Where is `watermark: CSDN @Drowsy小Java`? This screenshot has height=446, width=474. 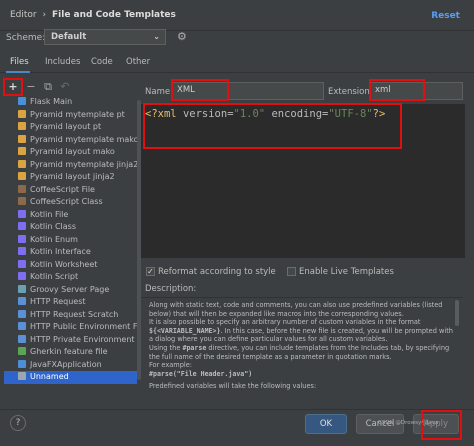 watermark: CSDN @Drowsy小Java is located at coordinates (408, 423).